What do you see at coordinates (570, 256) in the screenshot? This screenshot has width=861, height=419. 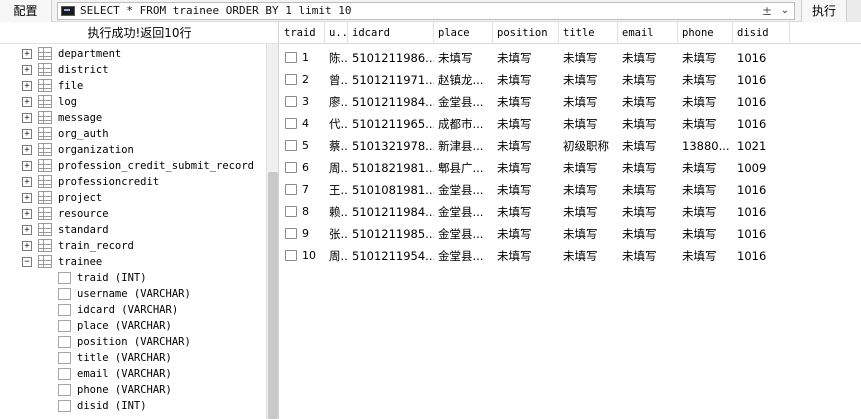 I see `table-row: 10 周.. 5101211954... 金堂县... 未填写 未填写 未填写 未填写 1016` at bounding box center [570, 256].